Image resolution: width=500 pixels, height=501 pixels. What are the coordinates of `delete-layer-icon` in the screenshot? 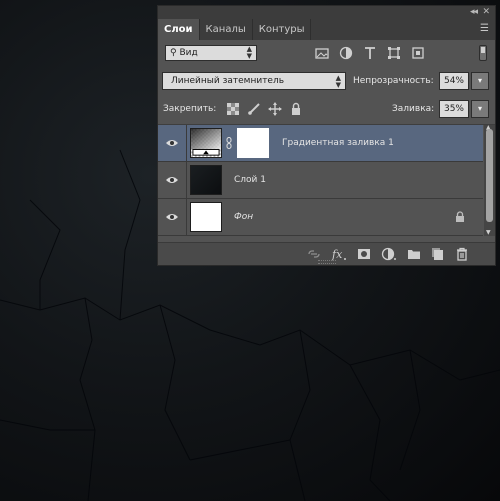 It's located at (462, 254).